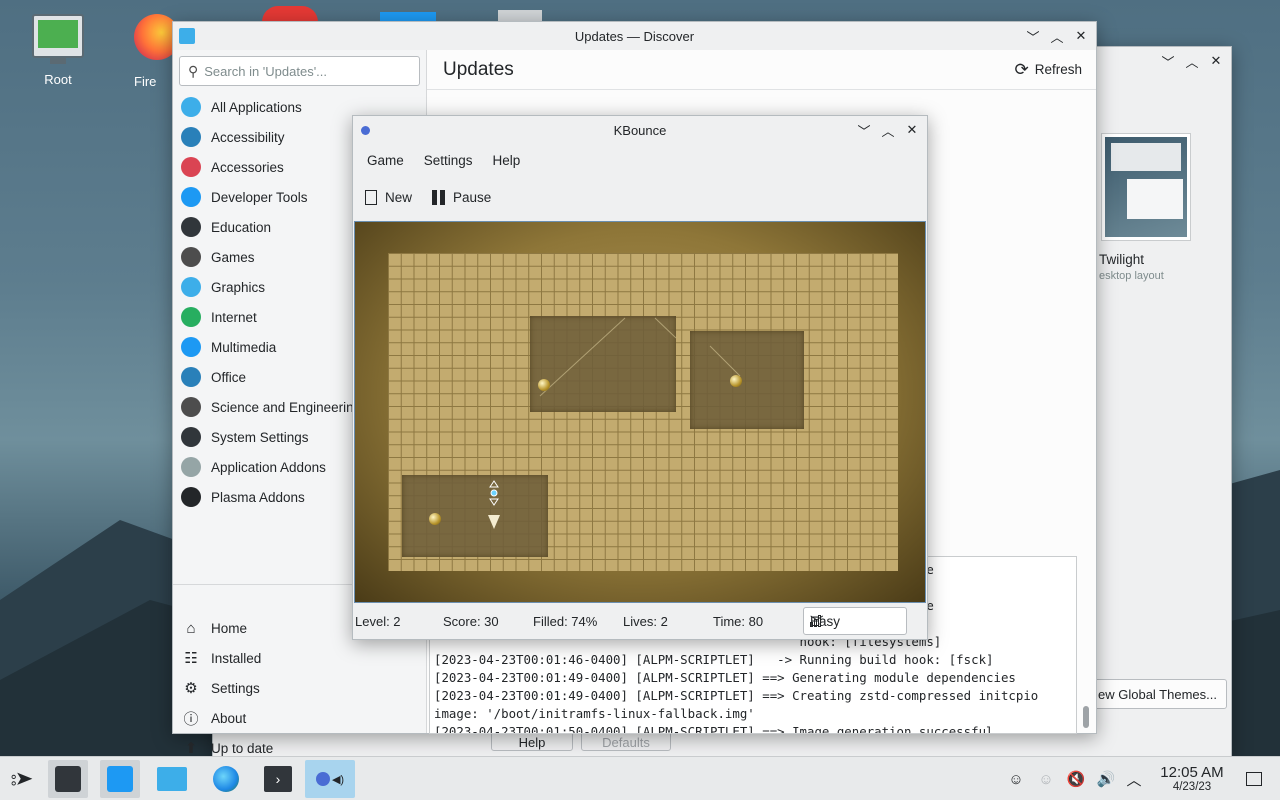 Image resolution: width=1280 pixels, height=800 pixels. Describe the element at coordinates (1122, 259) in the screenshot. I see `theme-name: Twilight` at that location.